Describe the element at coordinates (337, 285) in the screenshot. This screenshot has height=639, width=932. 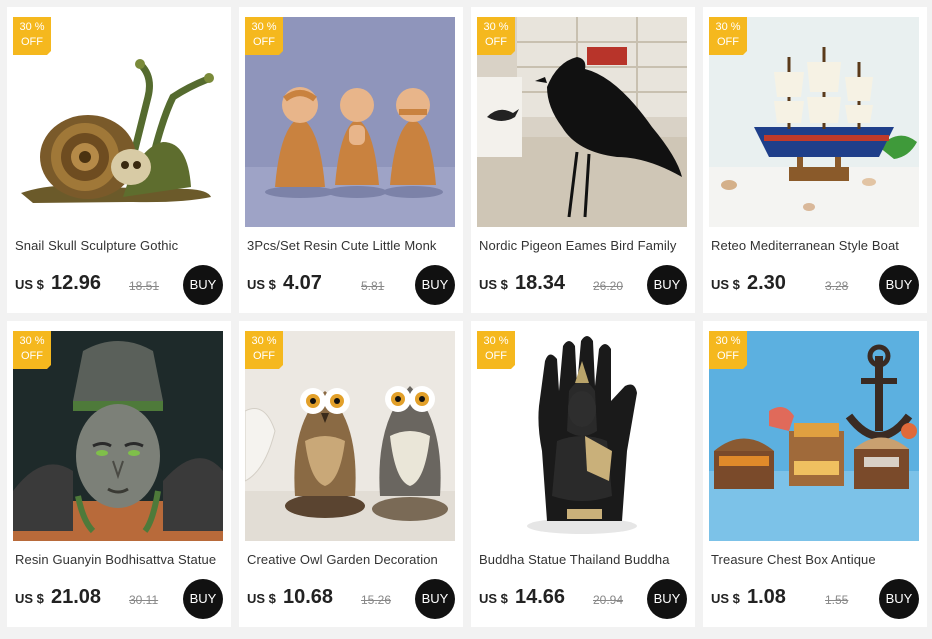
I see `price-row: US $ 4.07 5.81` at that location.